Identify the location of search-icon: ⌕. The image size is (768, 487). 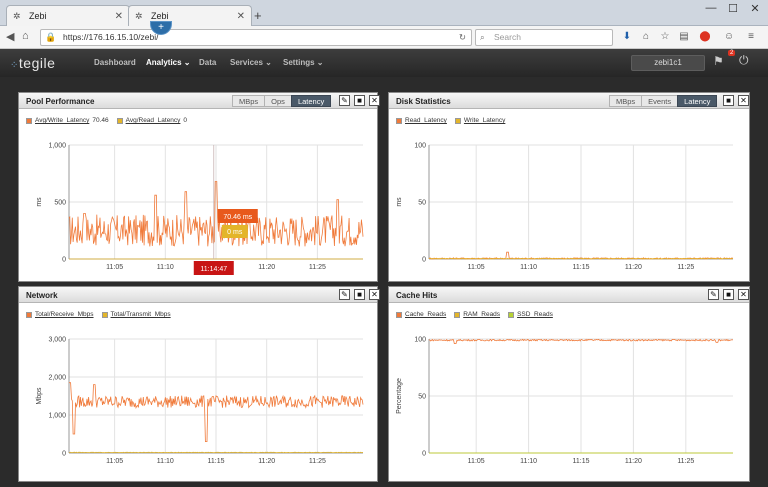
(482, 37).